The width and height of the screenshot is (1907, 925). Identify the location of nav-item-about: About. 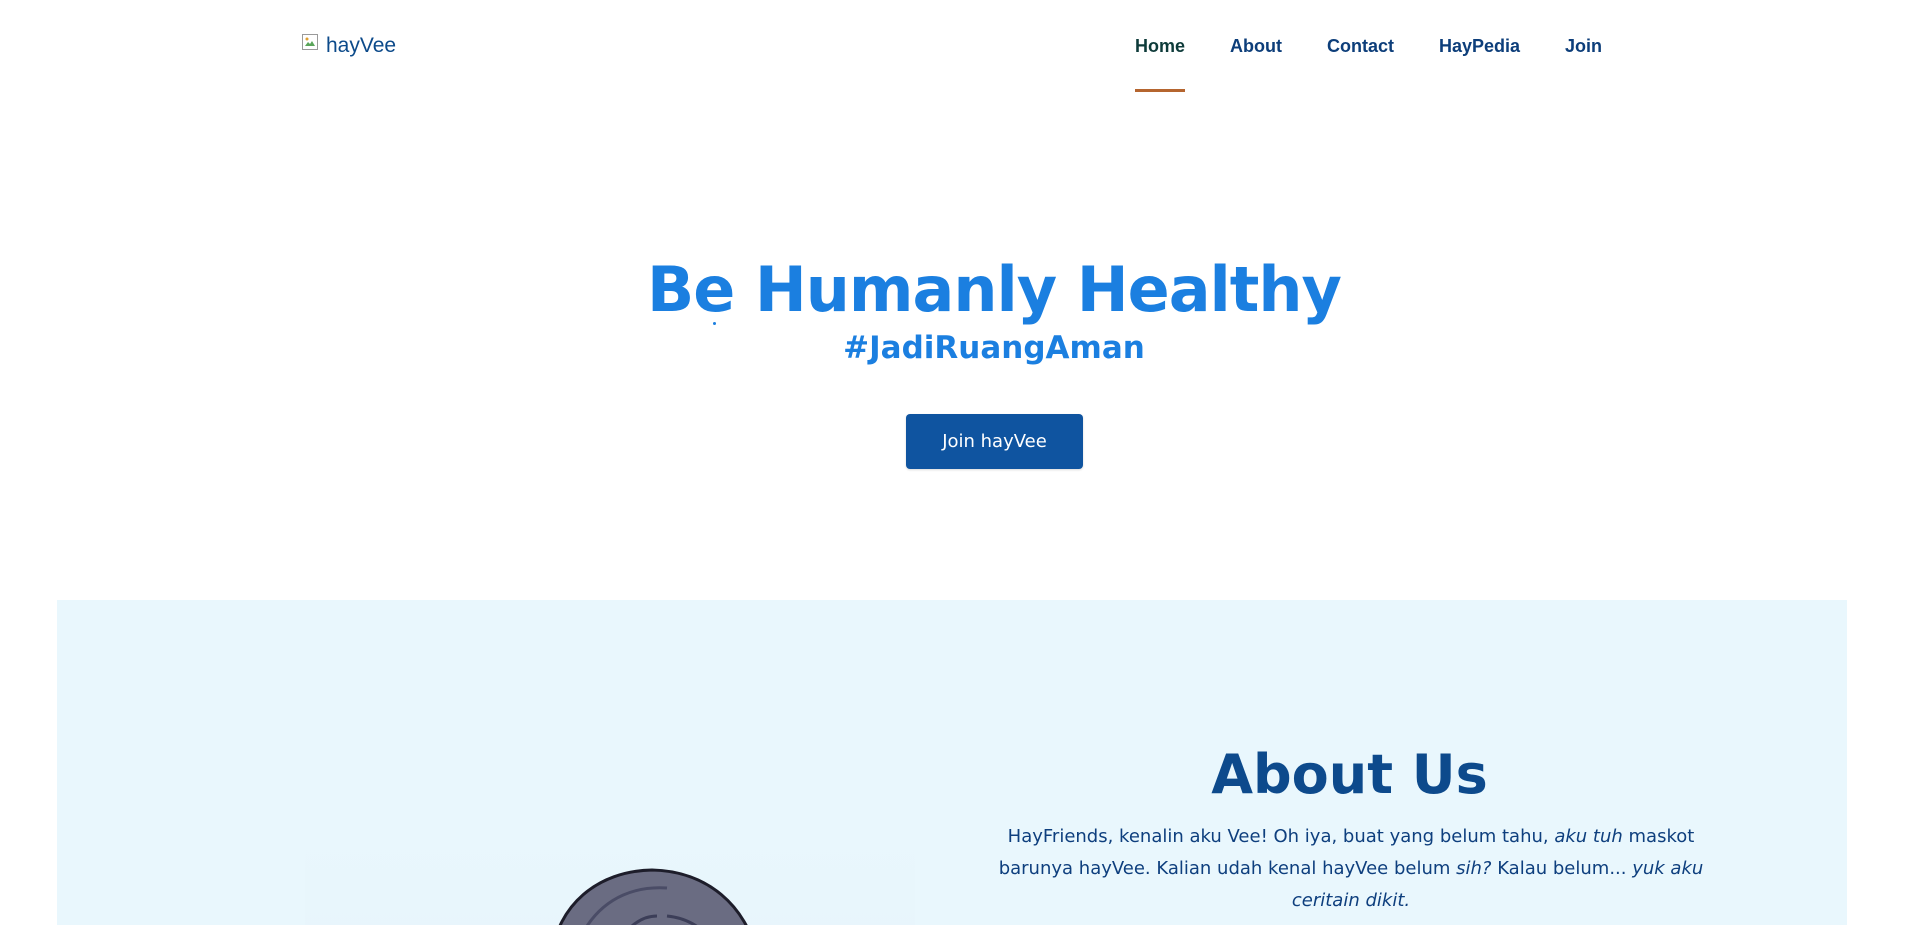
(1256, 46).